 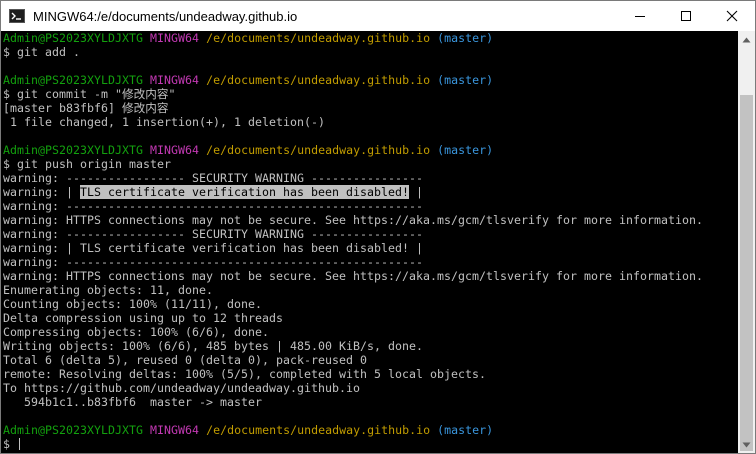 I want to click on scroll-up-arrow-icon, so click(x=746, y=39).